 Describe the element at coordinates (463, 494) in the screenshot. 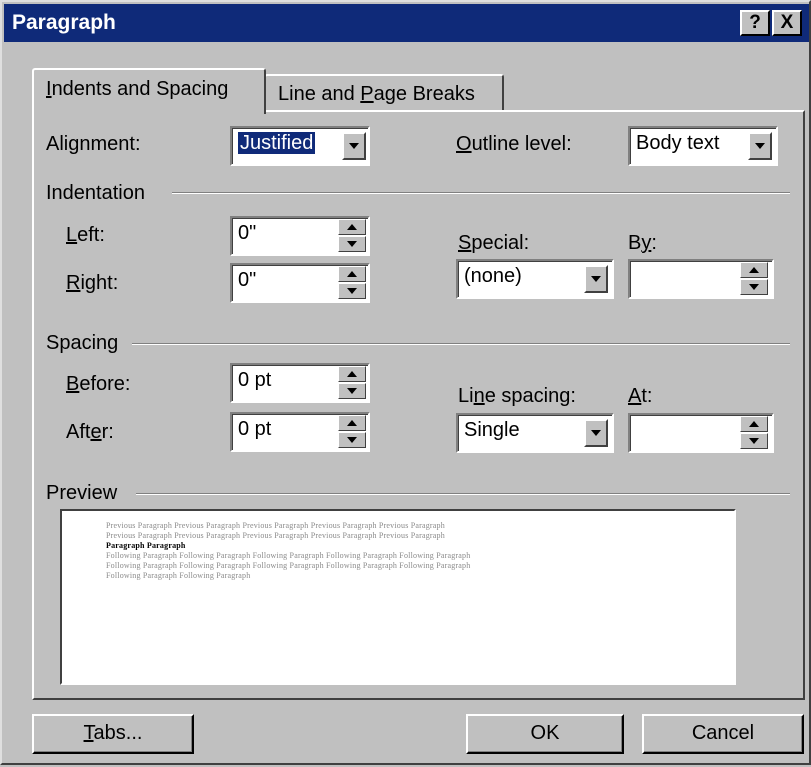

I see `preview-divider` at that location.